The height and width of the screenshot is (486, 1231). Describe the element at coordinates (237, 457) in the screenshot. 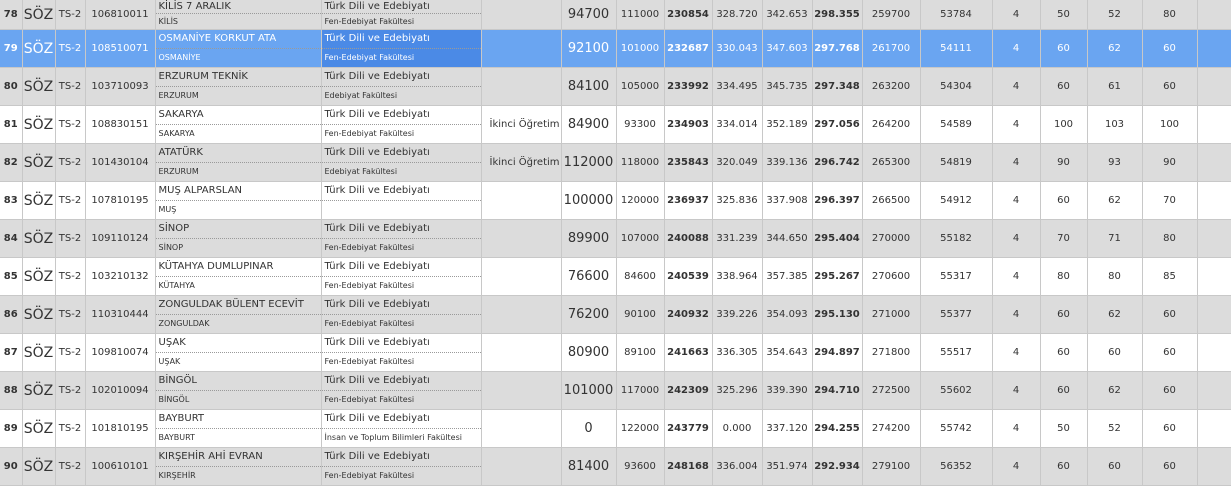

I see `university-name: KIRŞEHİR AHİ EVRAN` at that location.